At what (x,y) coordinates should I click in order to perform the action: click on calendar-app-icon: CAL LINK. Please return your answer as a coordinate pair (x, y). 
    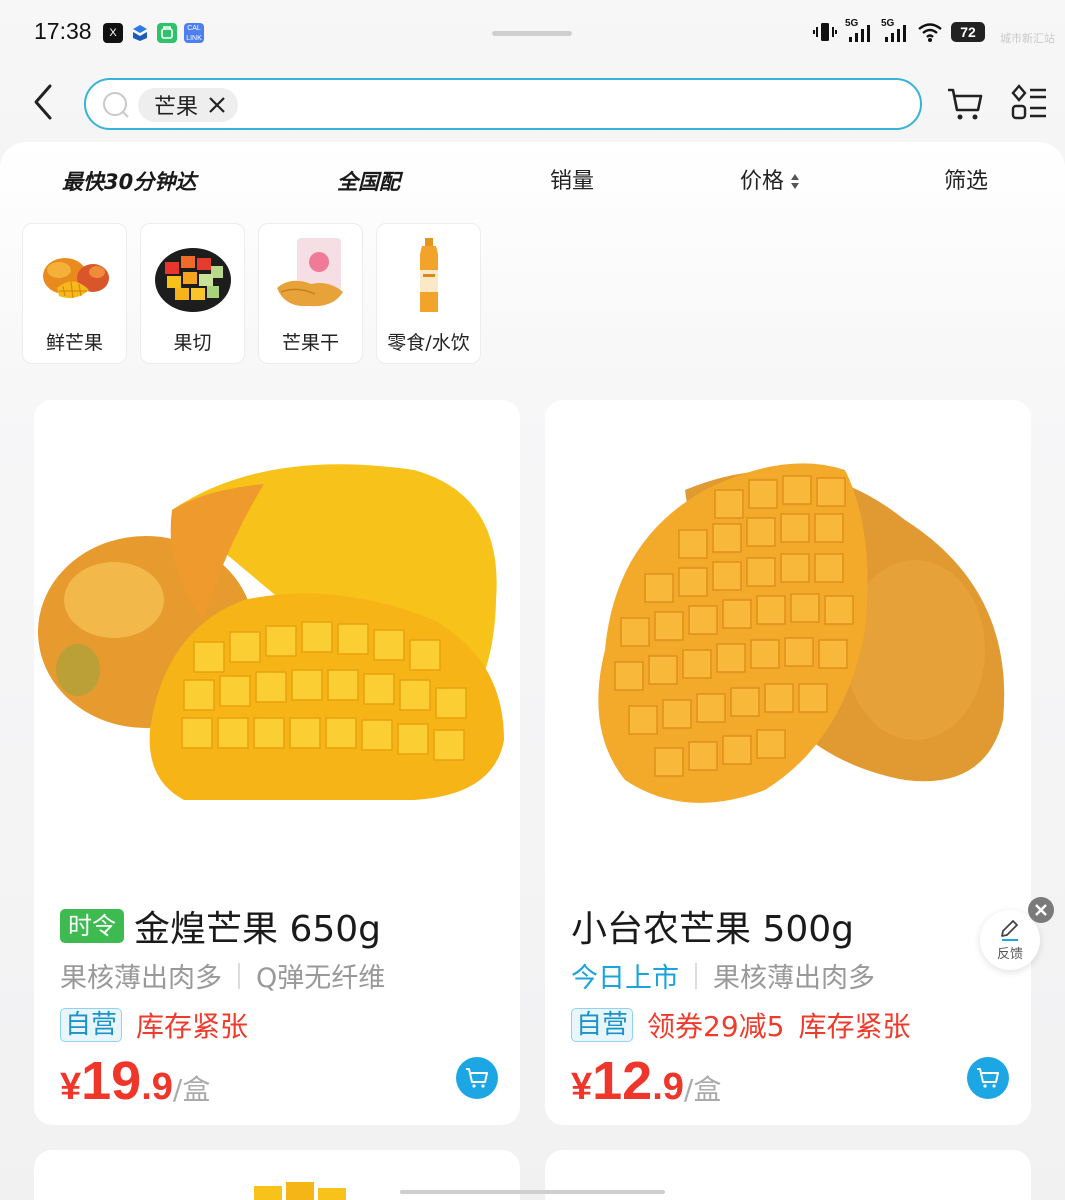
    Looking at the image, I should click on (194, 33).